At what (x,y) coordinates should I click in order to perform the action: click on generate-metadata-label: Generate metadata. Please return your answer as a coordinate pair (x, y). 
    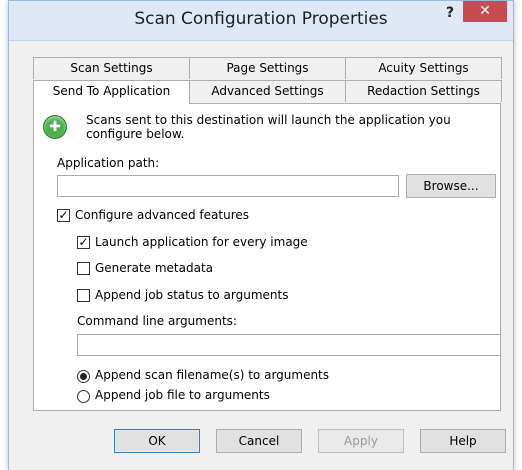
    Looking at the image, I should click on (154, 268).